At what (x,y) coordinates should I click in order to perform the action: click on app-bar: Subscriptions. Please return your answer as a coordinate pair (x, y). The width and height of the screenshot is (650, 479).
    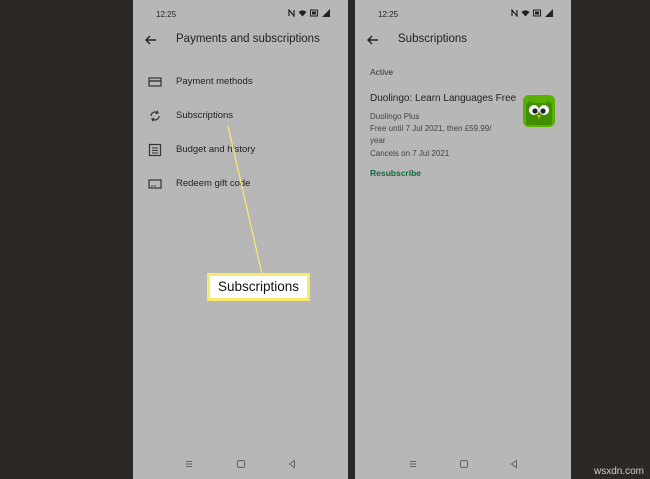
    Looking at the image, I should click on (463, 40).